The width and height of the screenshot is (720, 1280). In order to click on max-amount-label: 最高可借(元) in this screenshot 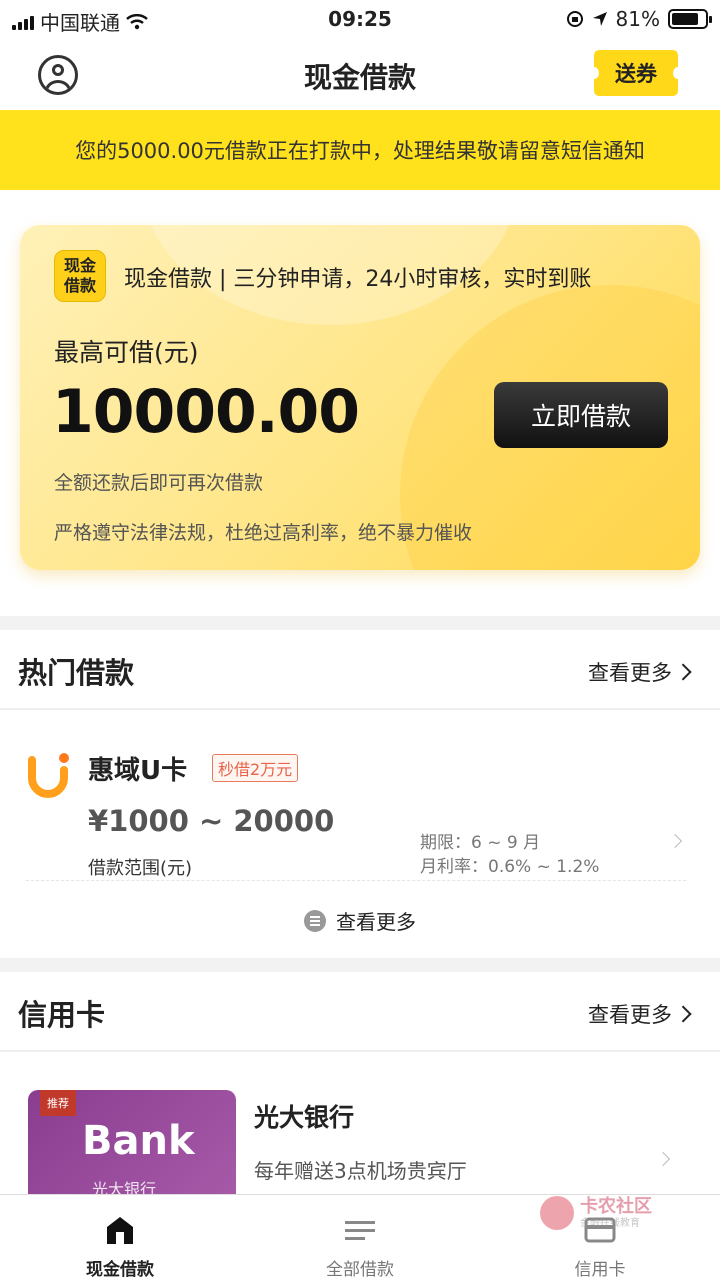, I will do `click(126, 352)`.